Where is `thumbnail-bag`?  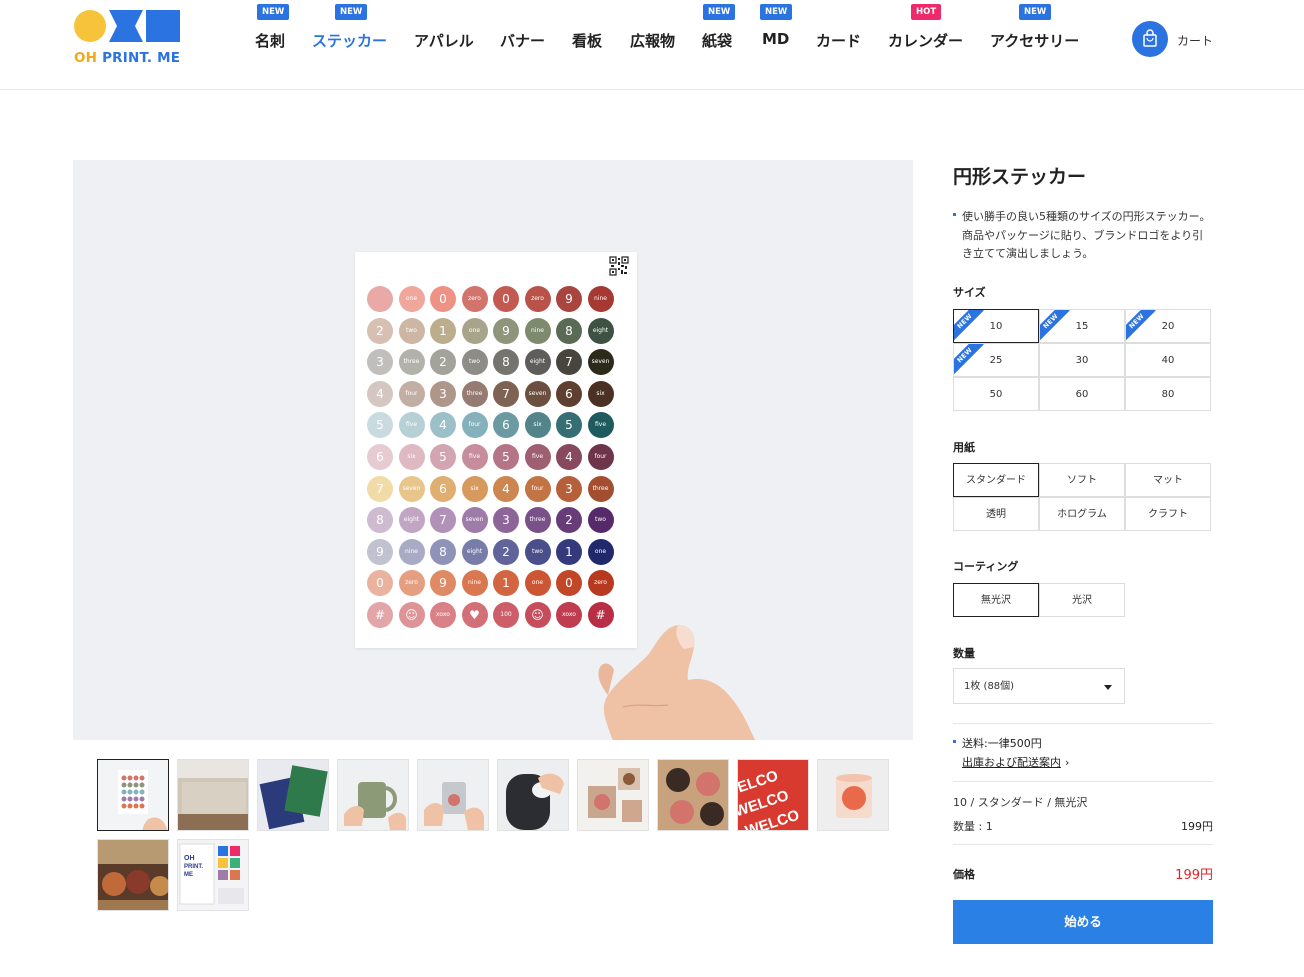 thumbnail-bag is located at coordinates (213, 795).